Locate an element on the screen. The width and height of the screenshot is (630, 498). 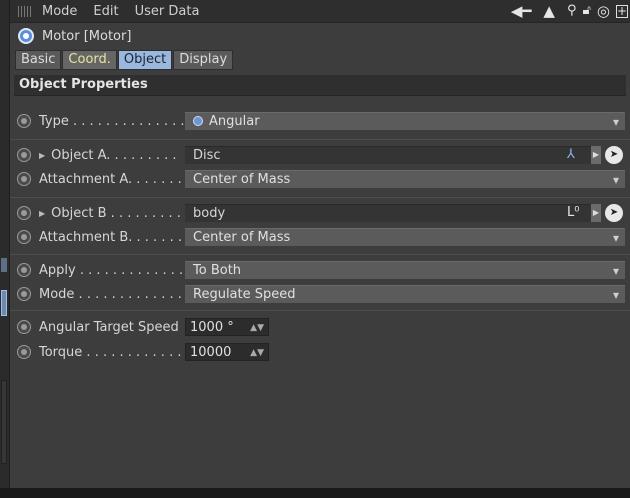
object-a-value: Disc is located at coordinates (207, 155).